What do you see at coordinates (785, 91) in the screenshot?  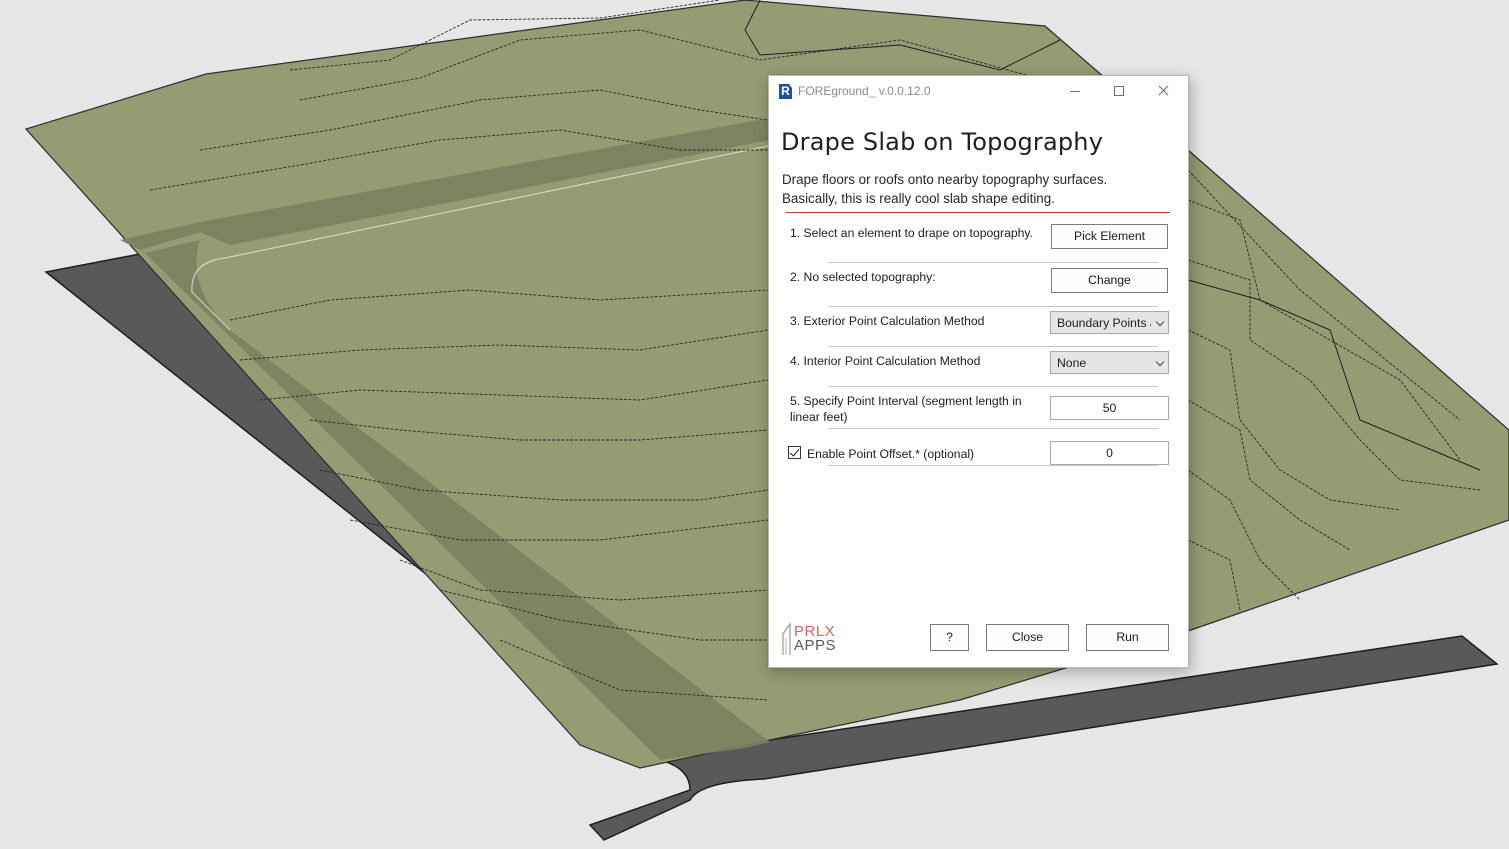 I see `revit-icon: R` at bounding box center [785, 91].